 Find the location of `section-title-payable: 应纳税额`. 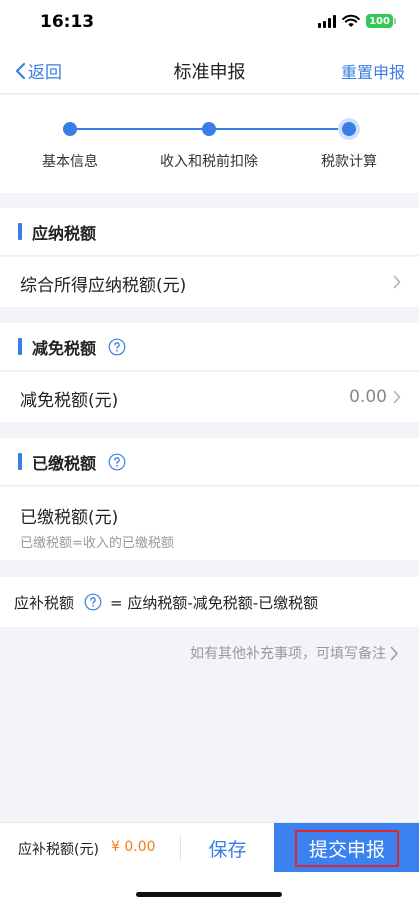

section-title-payable: 应纳税额 is located at coordinates (64, 233).